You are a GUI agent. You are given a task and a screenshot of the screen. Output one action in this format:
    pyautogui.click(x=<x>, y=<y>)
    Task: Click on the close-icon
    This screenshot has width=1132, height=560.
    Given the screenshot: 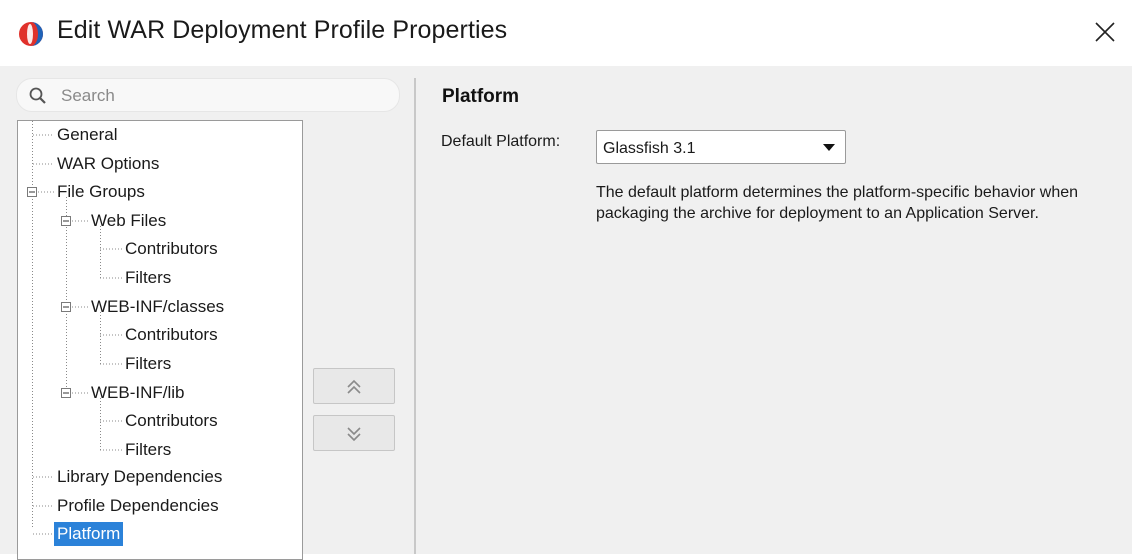 What is the action you would take?
    pyautogui.click(x=1105, y=32)
    